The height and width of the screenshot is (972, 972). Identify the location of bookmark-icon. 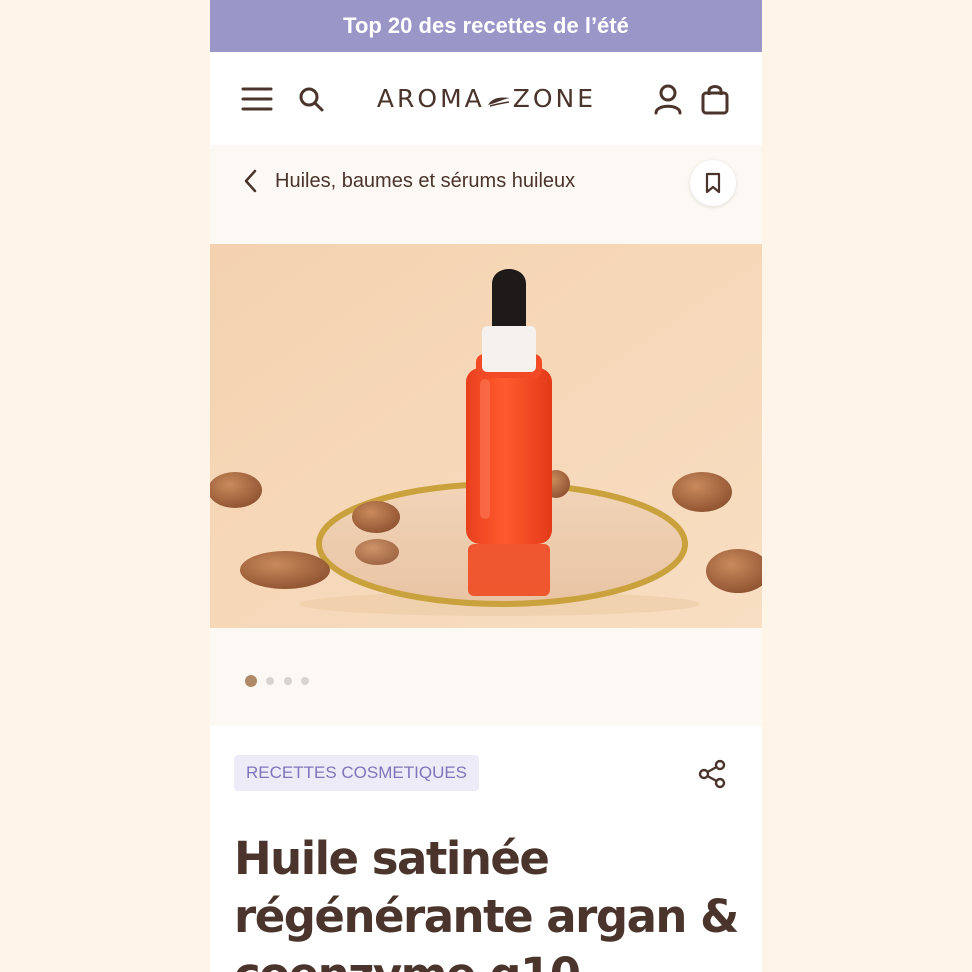
(713, 183).